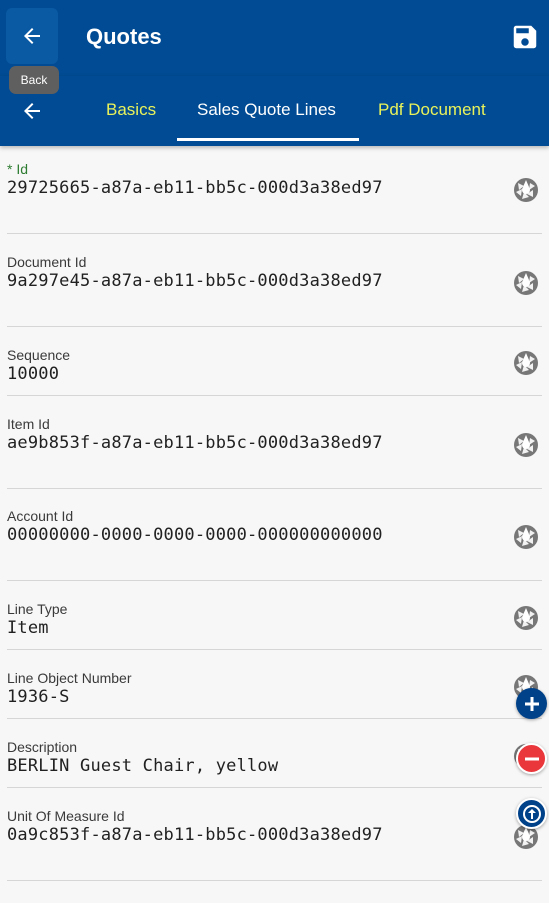 Image resolution: width=549 pixels, height=903 pixels. Describe the element at coordinates (274, 188) in the screenshot. I see `field-value: 29725665-a87a-eb11-bb5c-000d3a38ed97` at that location.